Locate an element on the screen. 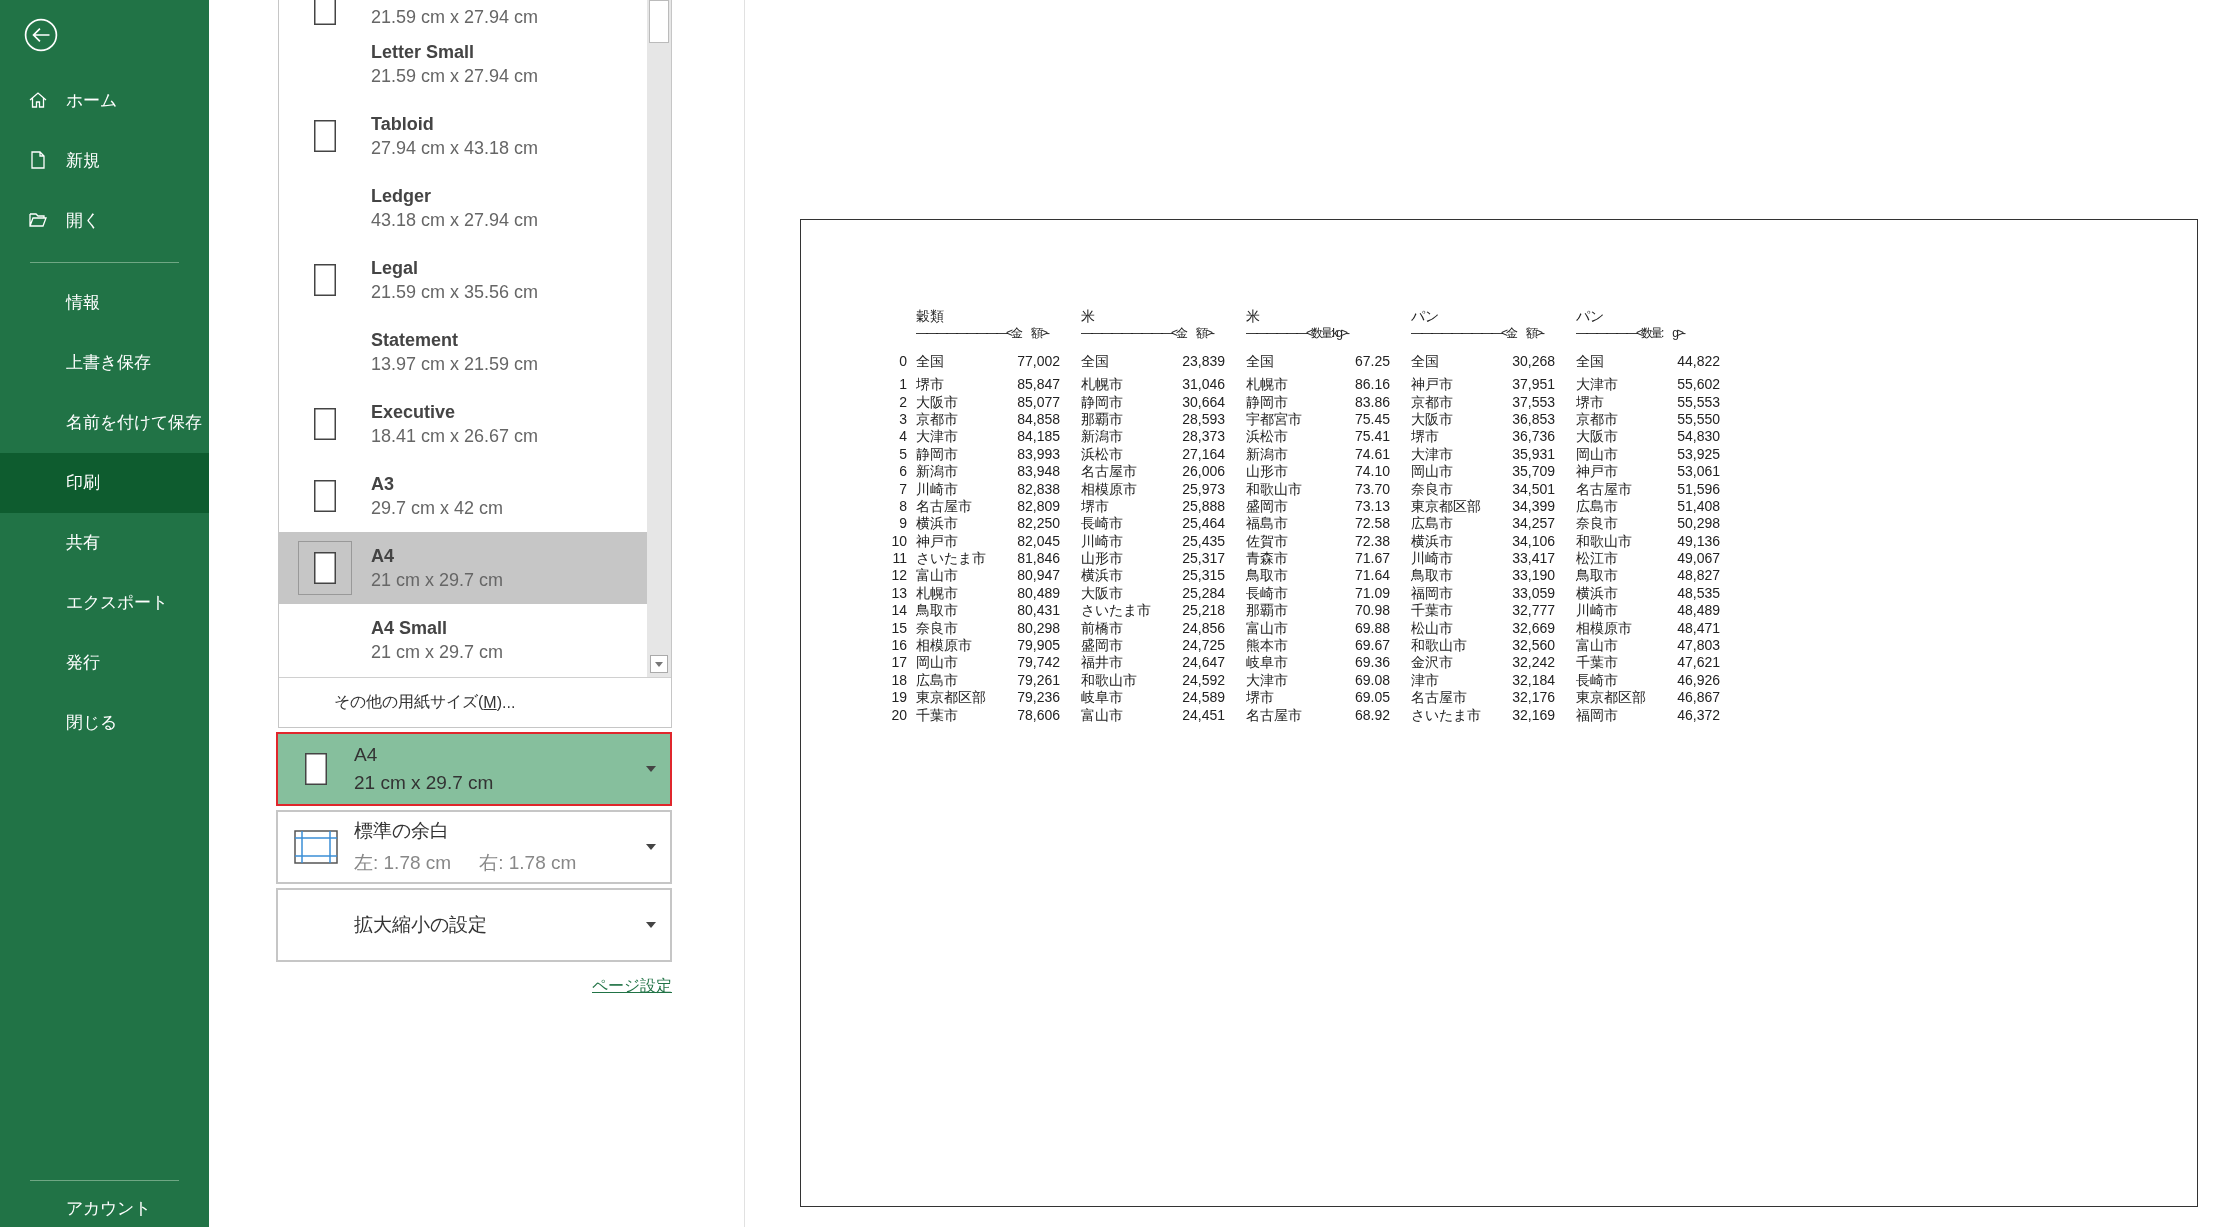 The image size is (2219, 1227). city-name: 岡山市 is located at coordinates (1597, 454).